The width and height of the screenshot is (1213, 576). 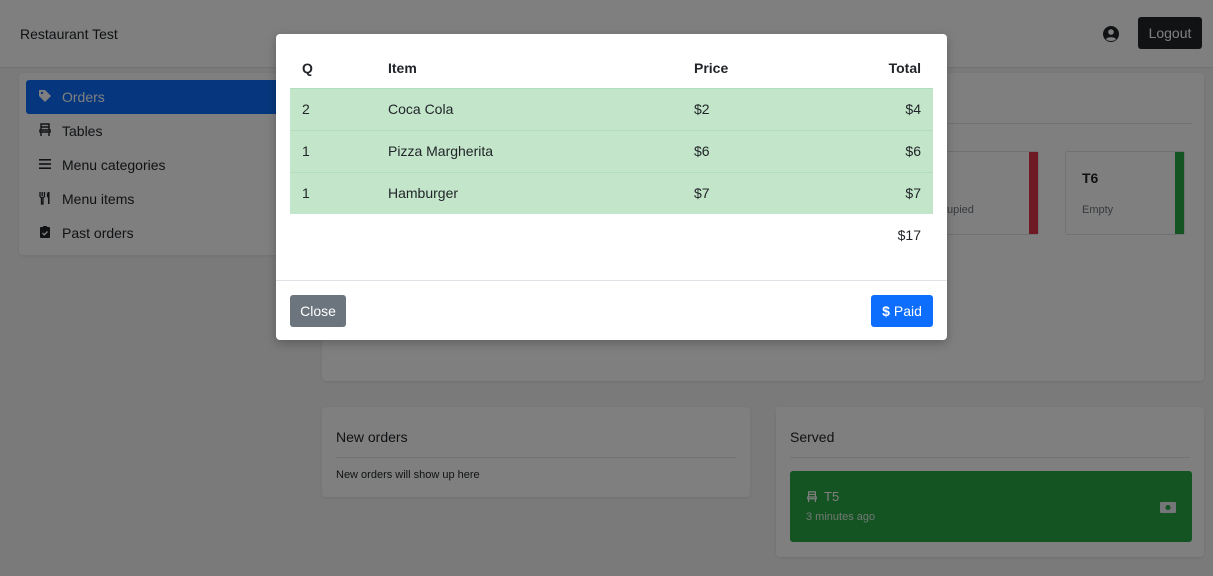 What do you see at coordinates (886, 311) in the screenshot?
I see `dollar-icon: $` at bounding box center [886, 311].